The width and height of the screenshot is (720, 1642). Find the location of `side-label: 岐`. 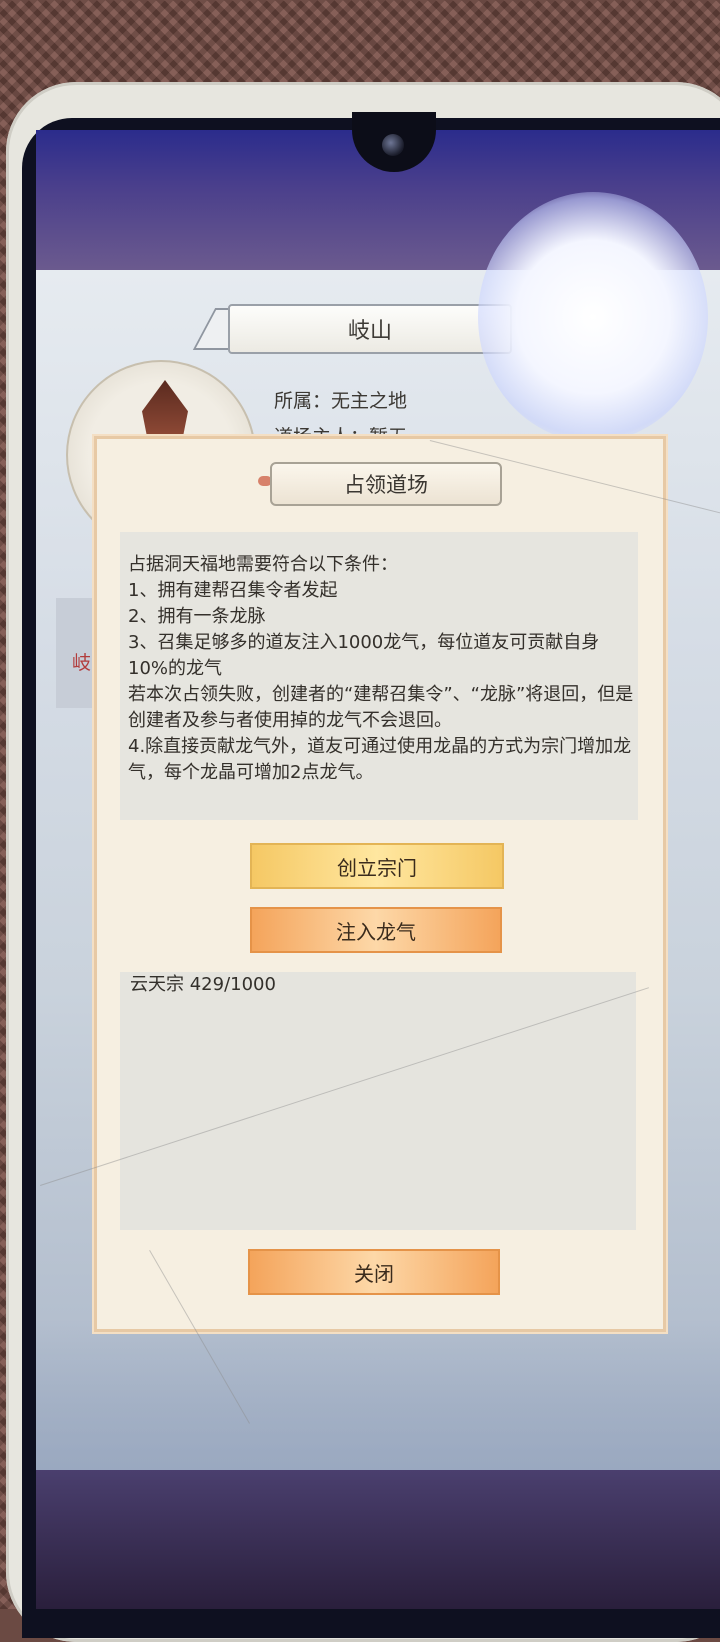

side-label: 岐 is located at coordinates (82, 663).